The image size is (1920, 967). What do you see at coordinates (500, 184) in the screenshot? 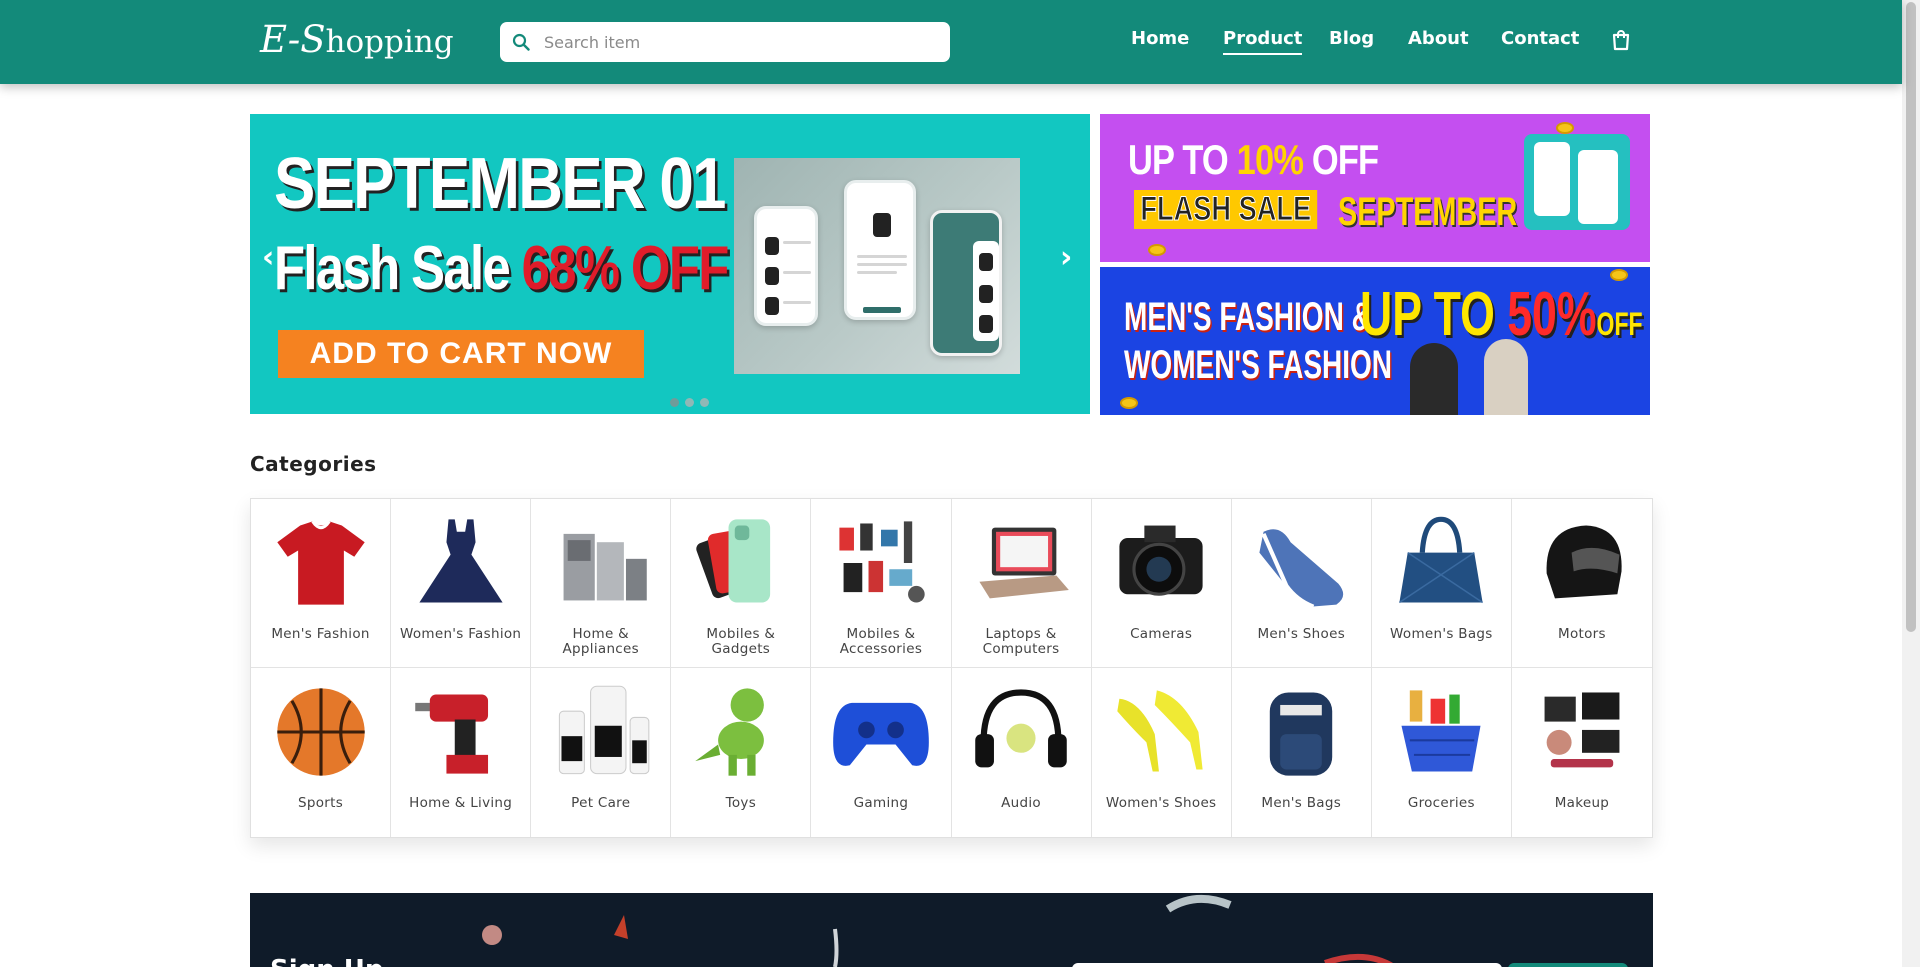
I see `hero-title: SEPTEMBER 01` at bounding box center [500, 184].